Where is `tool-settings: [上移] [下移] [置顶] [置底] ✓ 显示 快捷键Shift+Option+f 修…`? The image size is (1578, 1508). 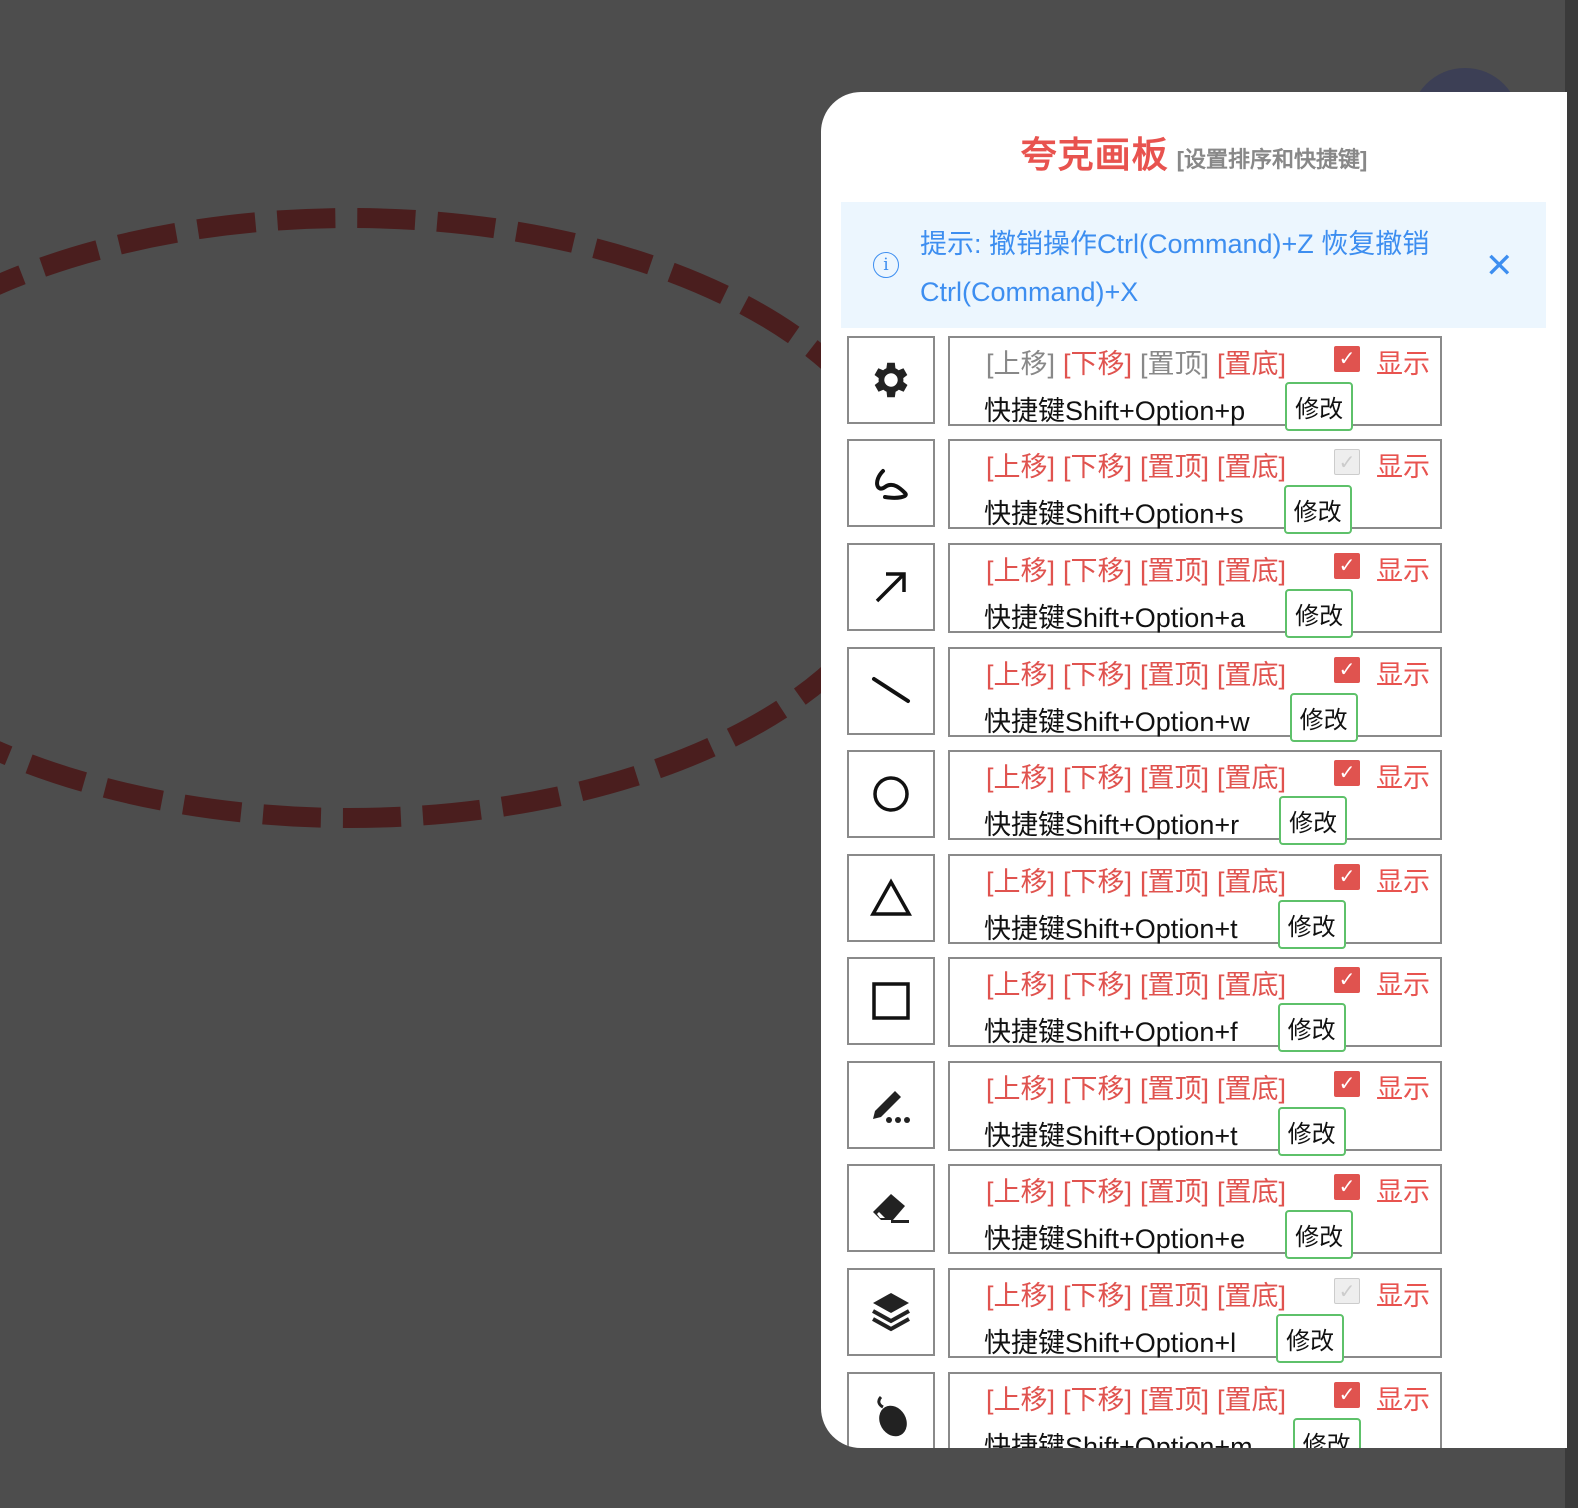
tool-settings: [上移] [下移] [置顶] [置底] ✓ 显示 快捷键Shift+Option+f 修… is located at coordinates (1195, 1004).